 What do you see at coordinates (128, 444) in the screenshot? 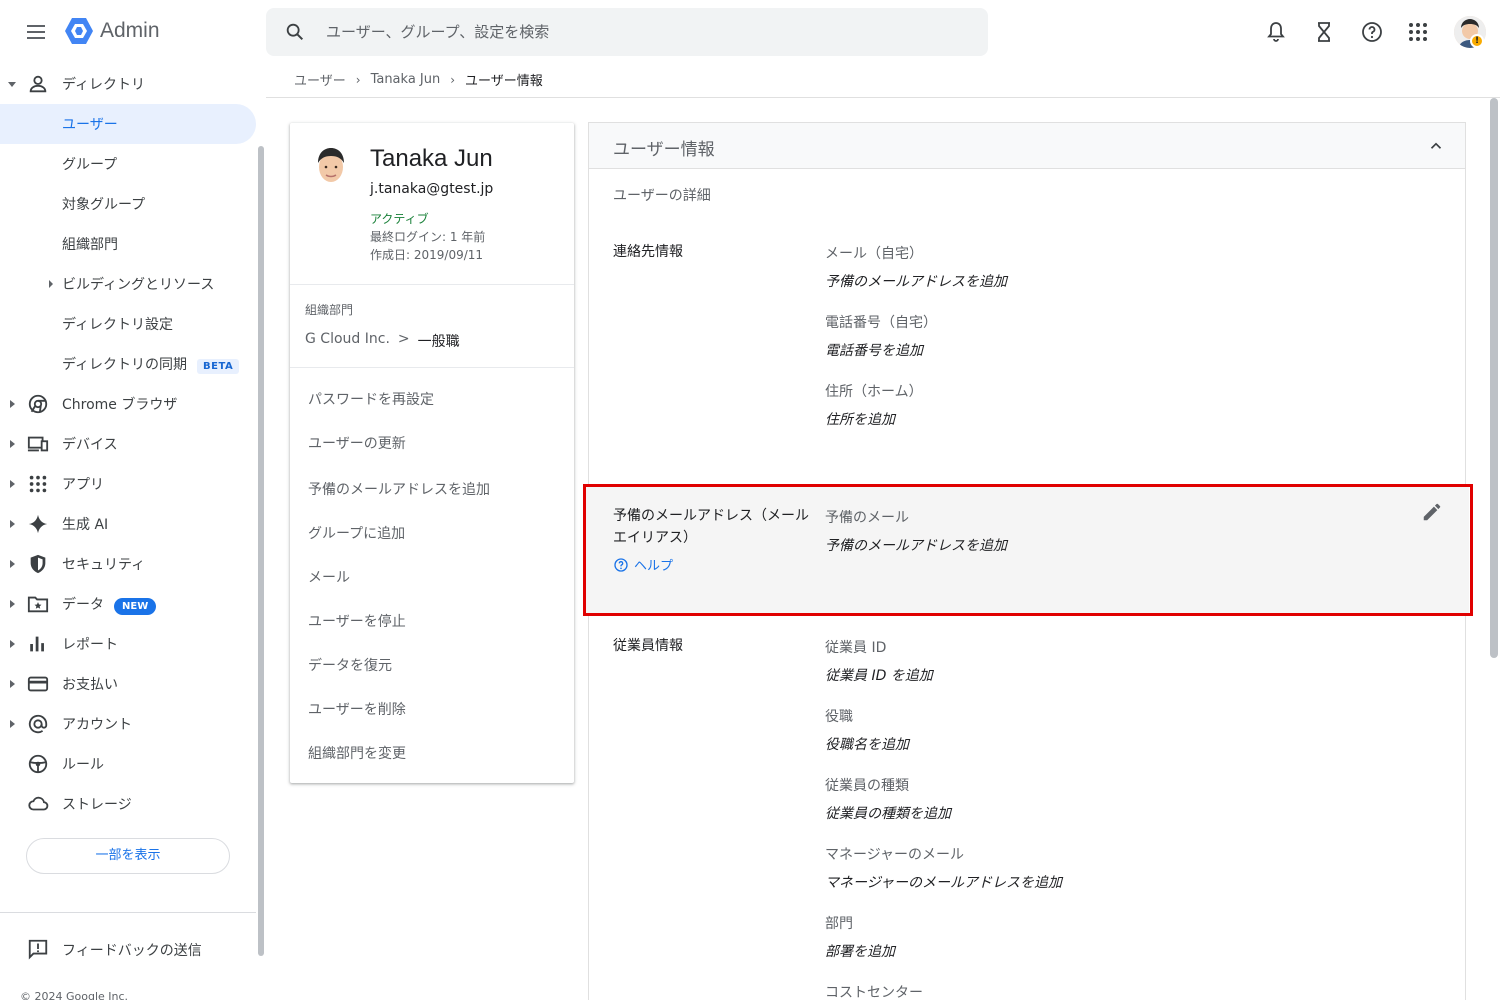
I see `sidebar-item-devices: デバイス` at bounding box center [128, 444].